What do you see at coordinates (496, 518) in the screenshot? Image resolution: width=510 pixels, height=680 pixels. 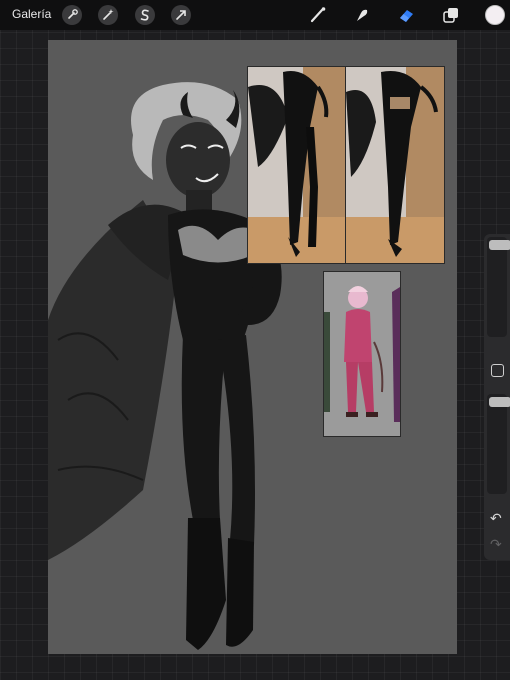 I see `undo-icon: ↶` at bounding box center [496, 518].